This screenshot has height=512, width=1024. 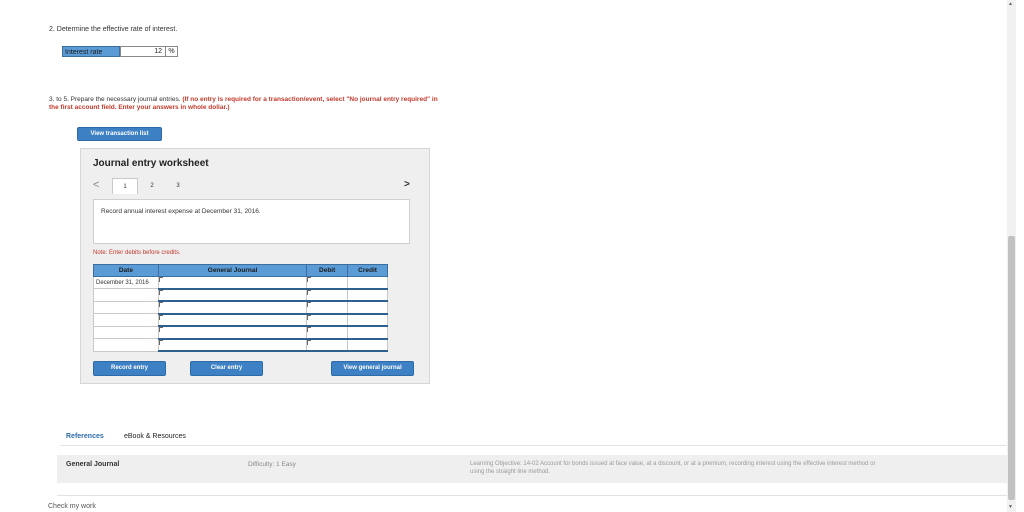 What do you see at coordinates (272, 464) in the screenshot?
I see `difficulty-label: Difficulty: 1 Easy` at bounding box center [272, 464].